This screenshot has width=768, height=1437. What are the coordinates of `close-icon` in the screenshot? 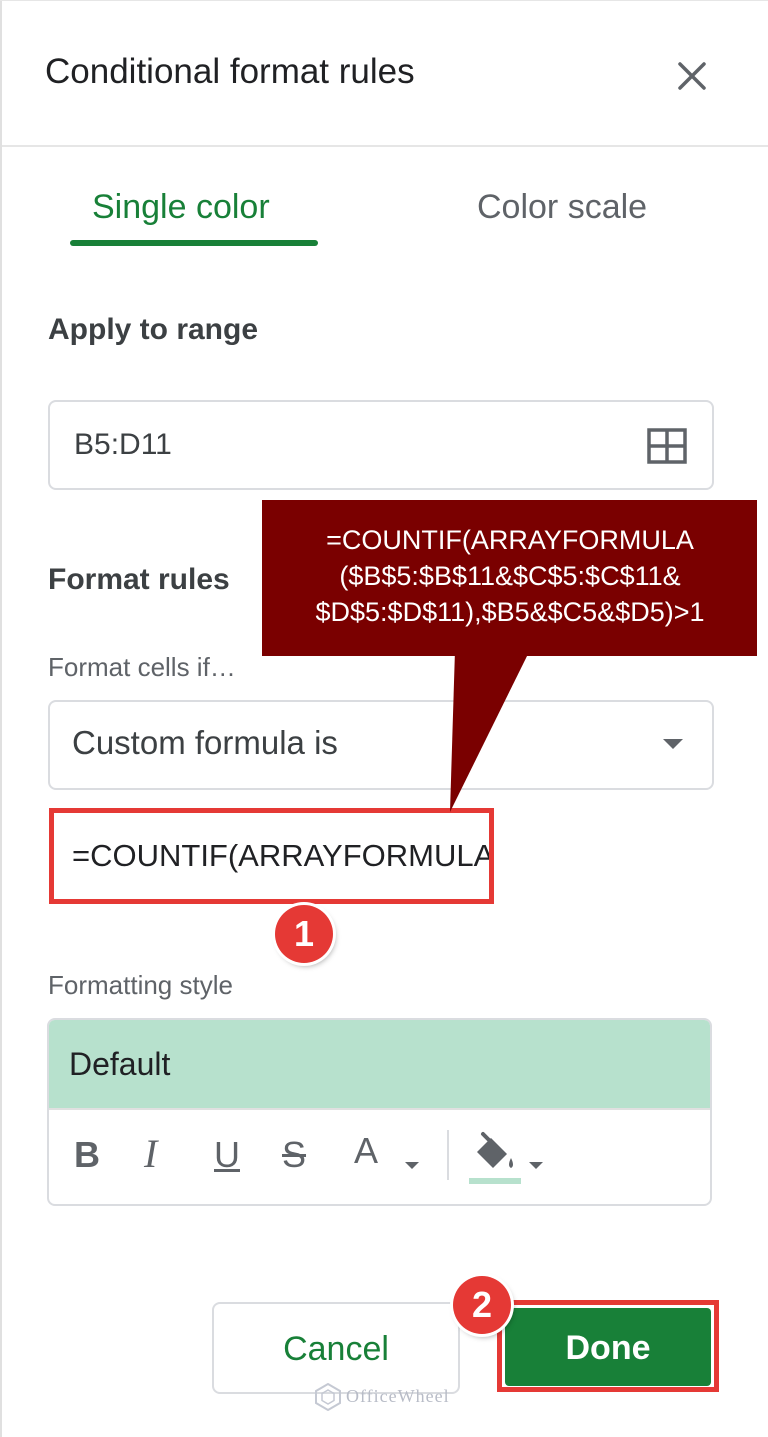 It's located at (692, 76).